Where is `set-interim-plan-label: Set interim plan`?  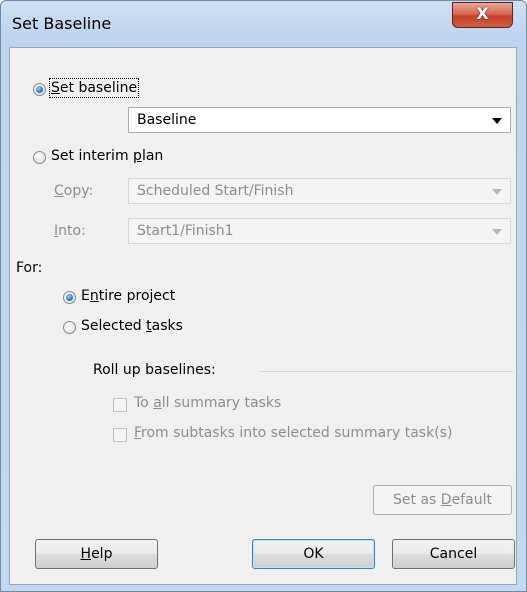 set-interim-plan-label: Set interim plan is located at coordinates (107, 156).